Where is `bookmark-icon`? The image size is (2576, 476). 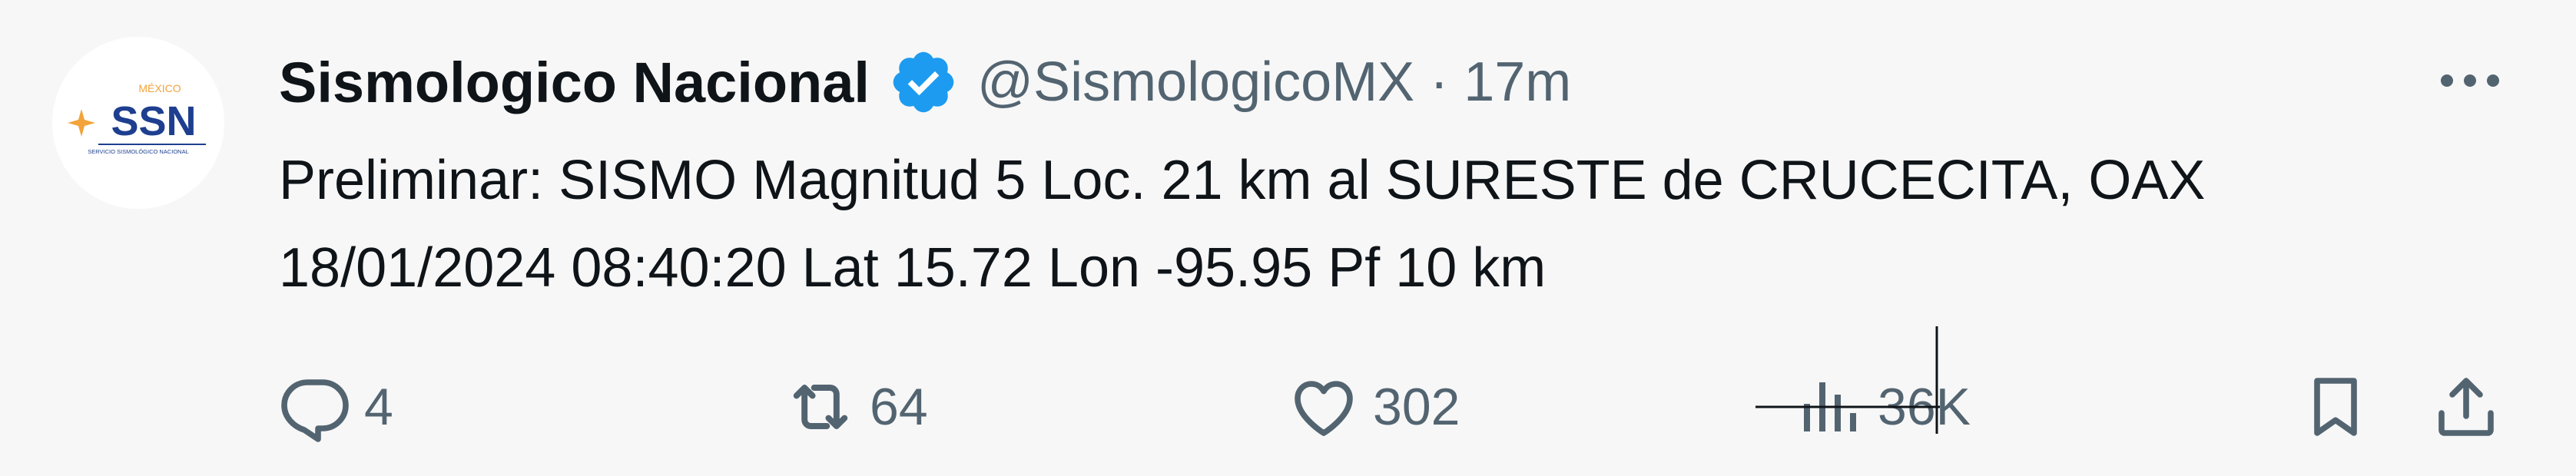 bookmark-icon is located at coordinates (2335, 407).